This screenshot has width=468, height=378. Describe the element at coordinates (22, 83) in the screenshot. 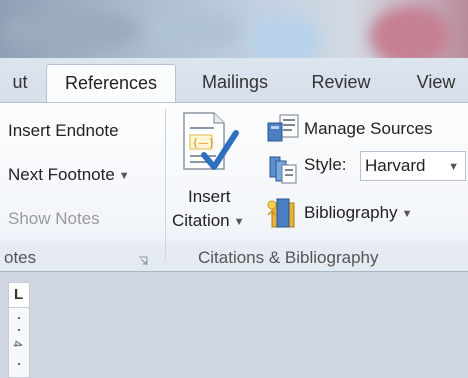

I see `tab-layout: ut` at that location.